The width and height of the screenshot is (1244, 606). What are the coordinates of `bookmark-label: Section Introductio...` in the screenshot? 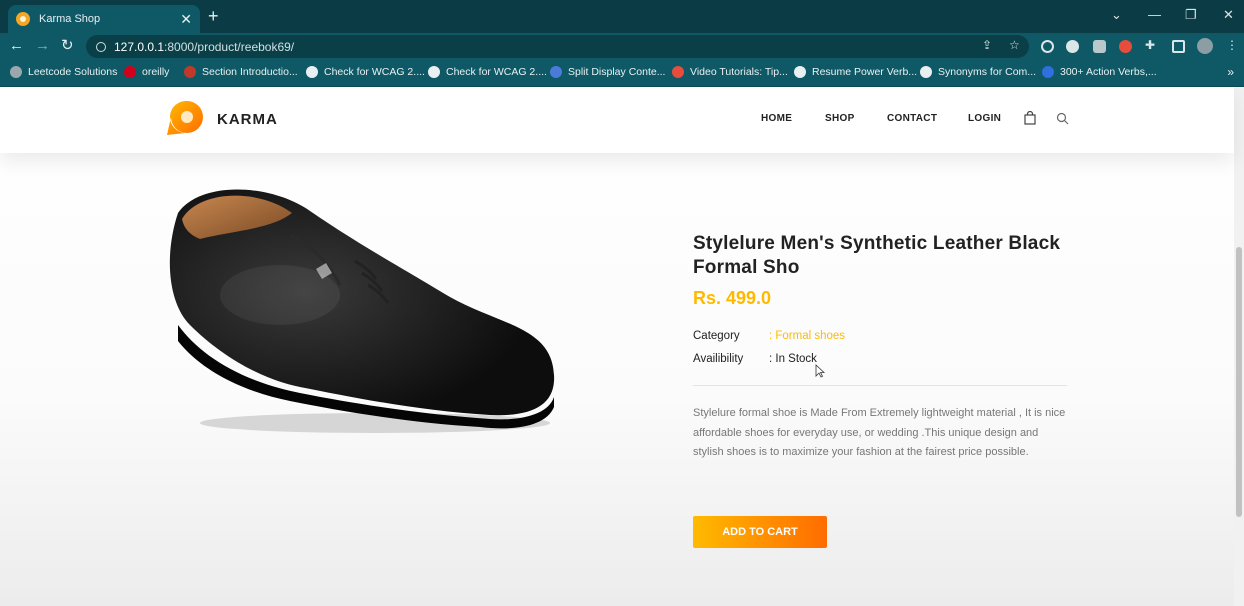 It's located at (250, 72).